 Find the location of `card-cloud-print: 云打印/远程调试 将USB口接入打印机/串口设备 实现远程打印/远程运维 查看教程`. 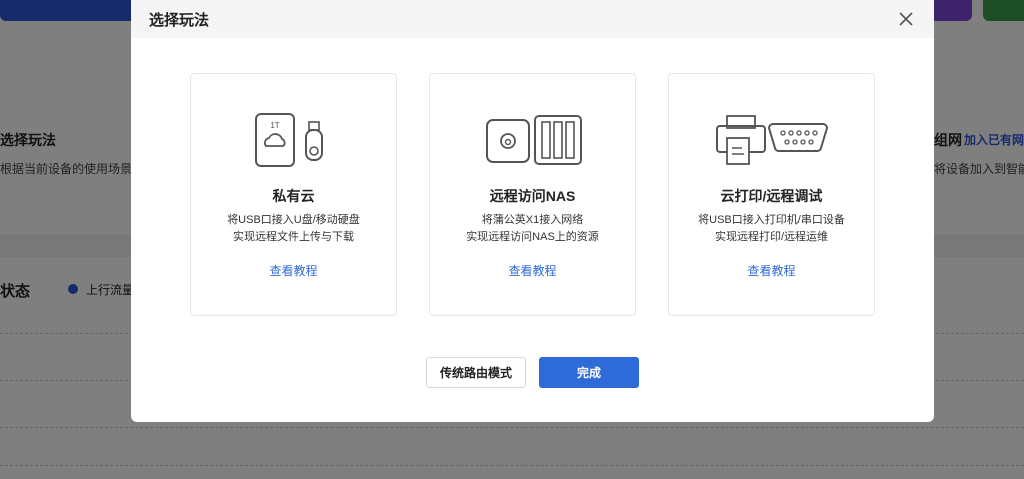

card-cloud-print: 云打印/远程调试 将USB口接入打印机/串口设备 实现远程打印/远程运维 查看教程 is located at coordinates (771, 194).